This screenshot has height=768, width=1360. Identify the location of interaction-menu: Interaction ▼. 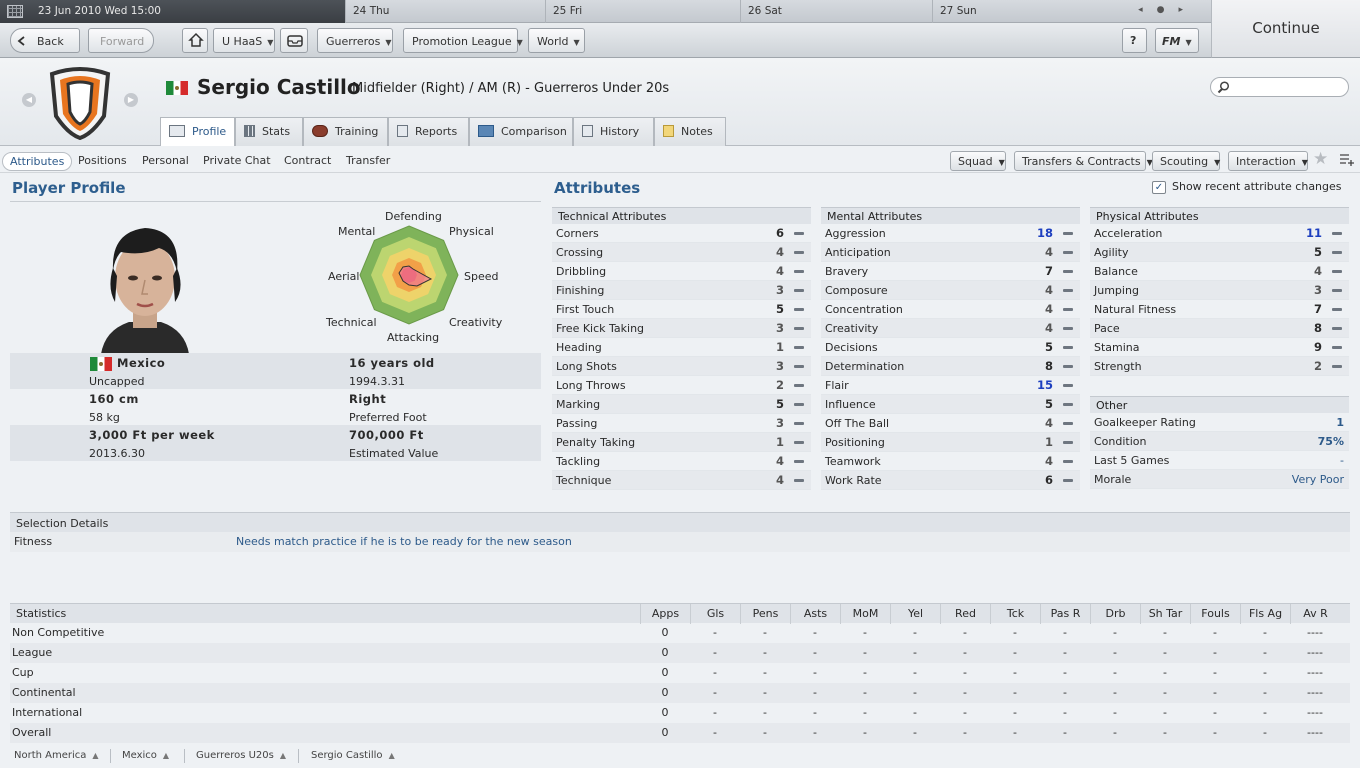
(1268, 161).